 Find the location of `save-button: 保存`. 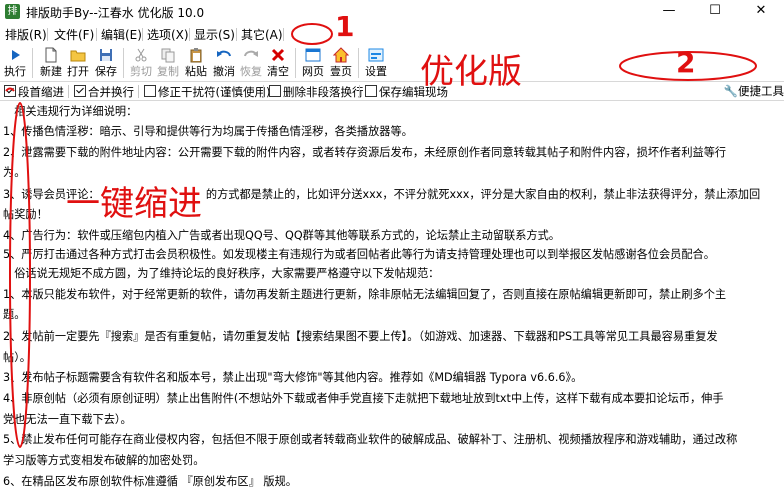

save-button: 保存 is located at coordinates (106, 62).